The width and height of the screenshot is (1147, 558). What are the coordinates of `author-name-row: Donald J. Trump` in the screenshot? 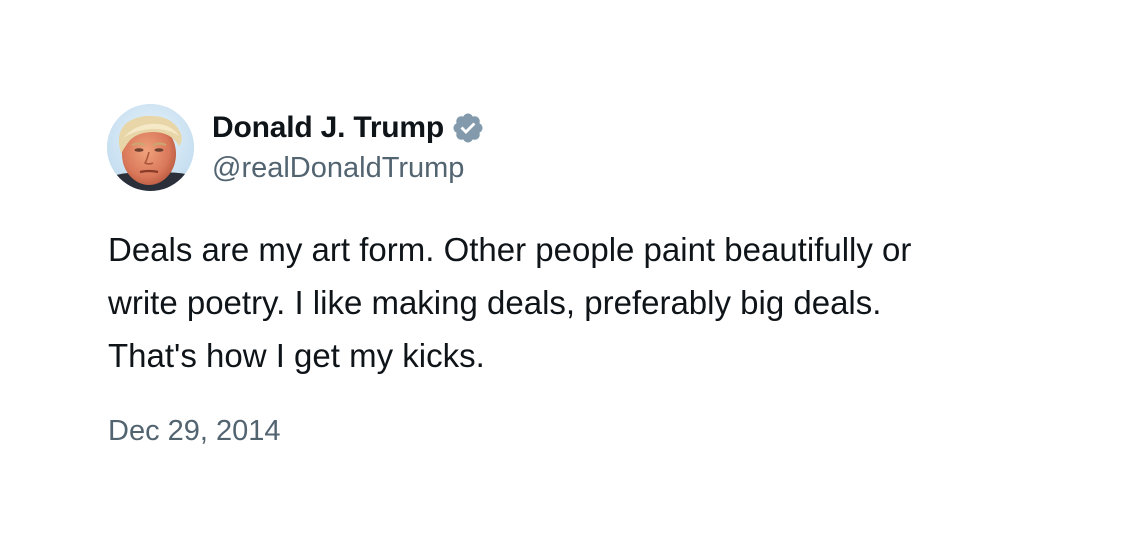 It's located at (348, 128).